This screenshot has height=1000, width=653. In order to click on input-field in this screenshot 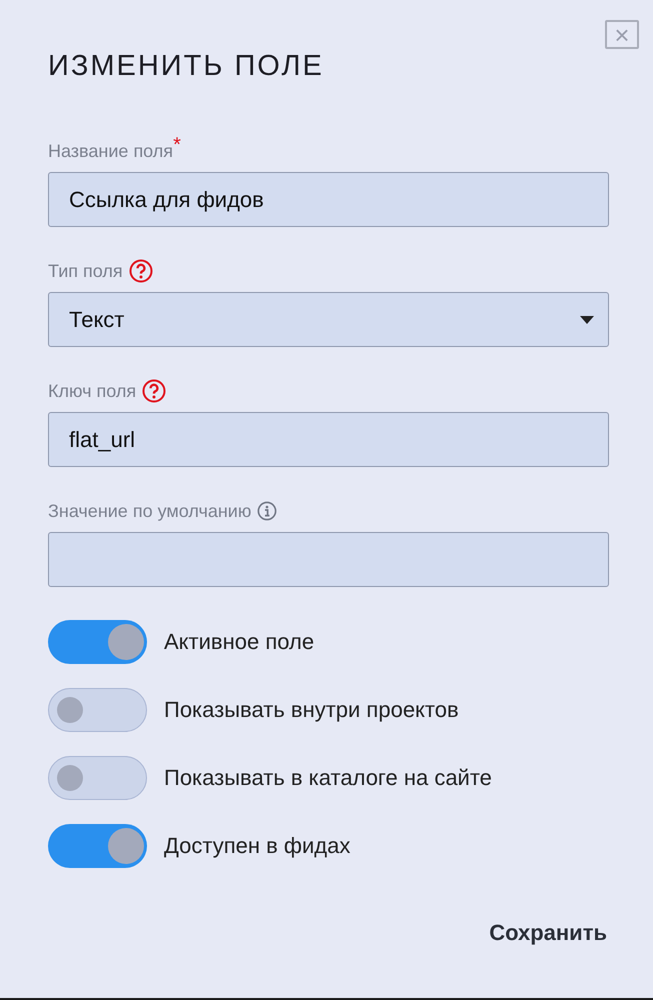, I will do `click(328, 559)`.